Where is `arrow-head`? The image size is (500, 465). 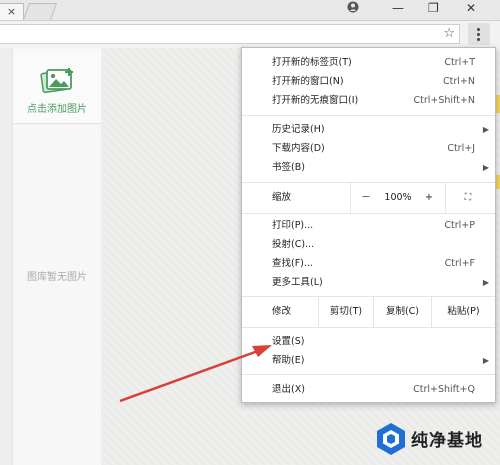
arrow-head is located at coordinates (262, 351).